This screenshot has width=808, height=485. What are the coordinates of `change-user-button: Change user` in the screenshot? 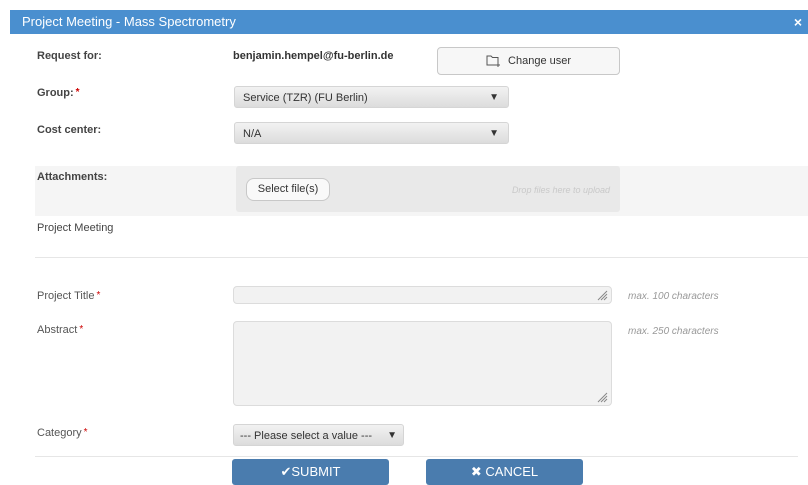 It's located at (528, 61).